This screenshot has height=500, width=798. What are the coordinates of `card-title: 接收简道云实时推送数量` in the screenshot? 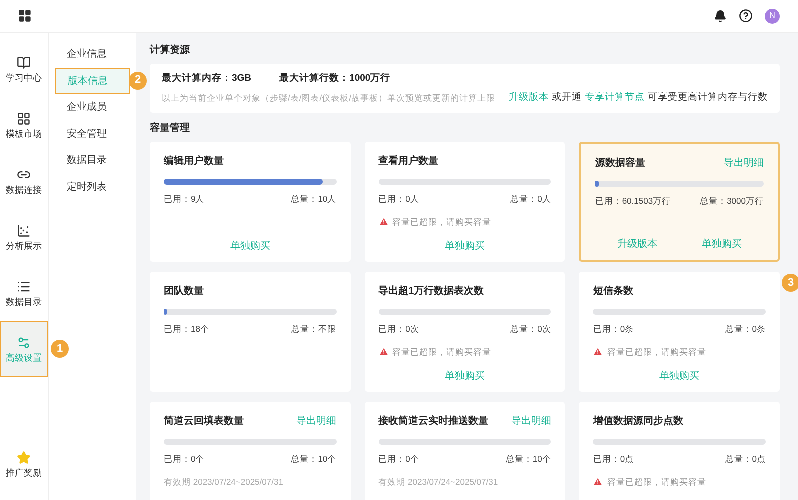 It's located at (433, 421).